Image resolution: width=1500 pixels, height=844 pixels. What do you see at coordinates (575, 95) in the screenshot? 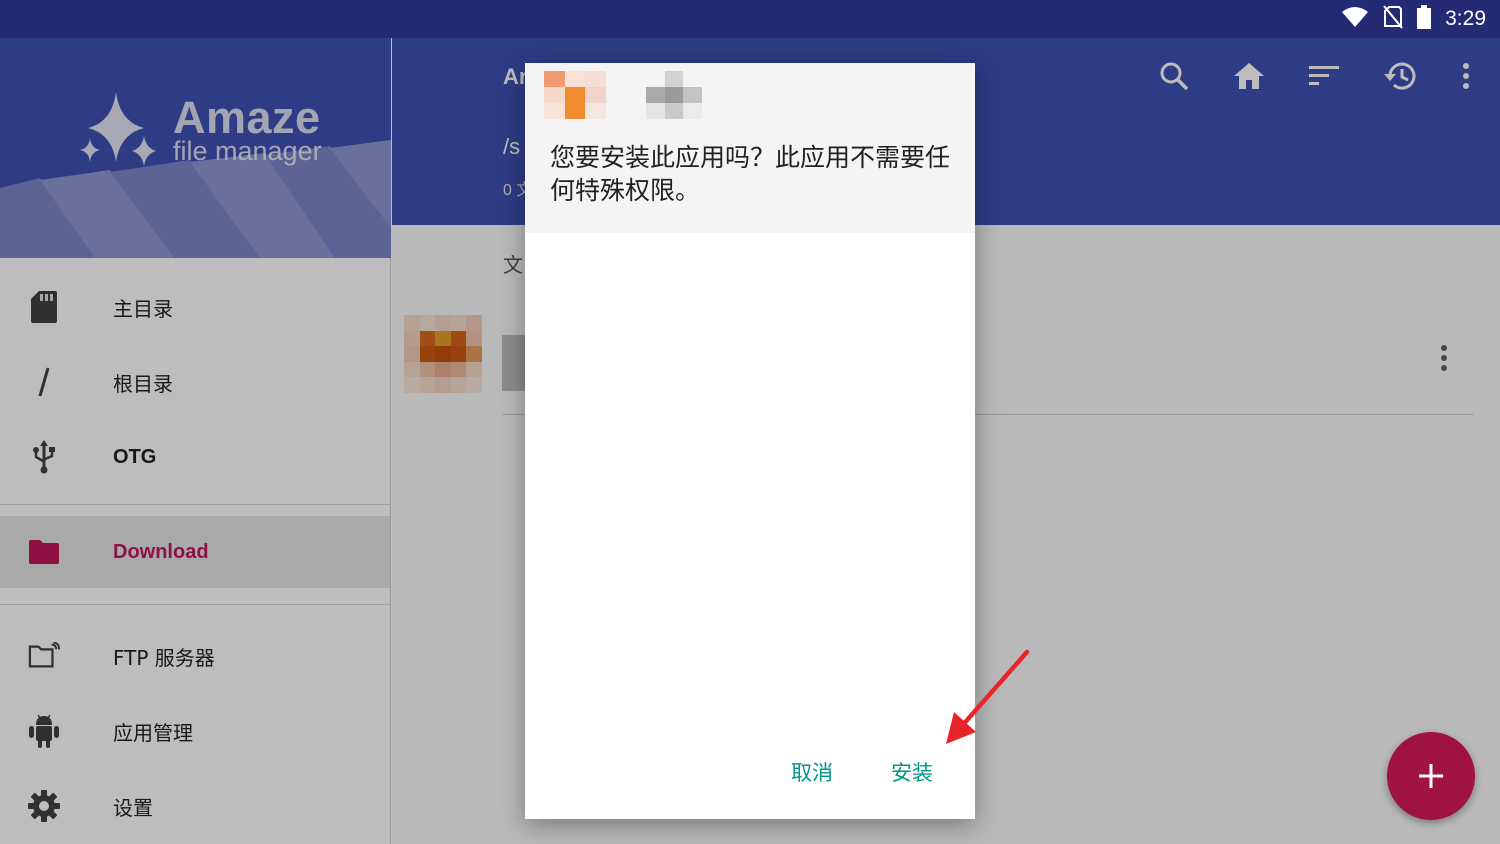
I see `app-icon-pixelated` at bounding box center [575, 95].